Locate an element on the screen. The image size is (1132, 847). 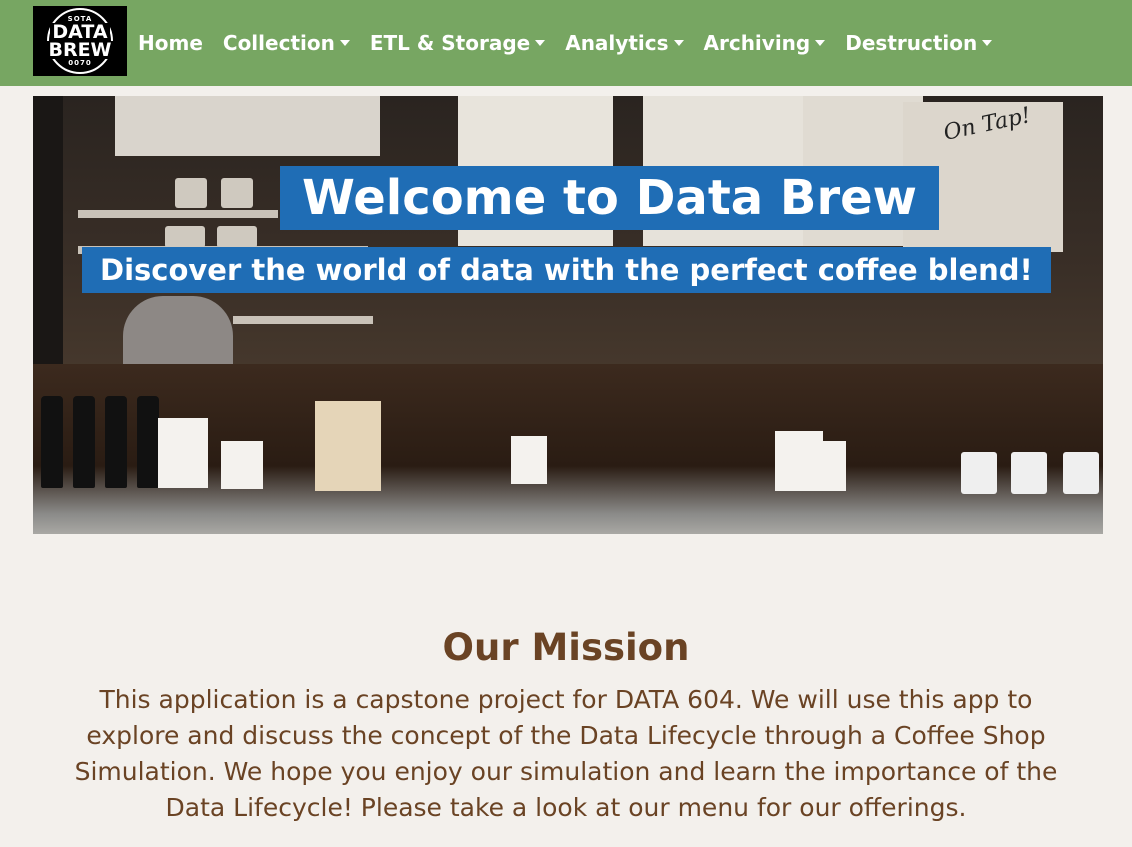
nav-item-label: Collection is located at coordinates (278, 43).